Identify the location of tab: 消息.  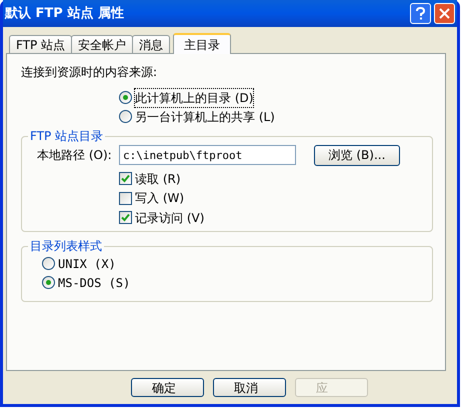
(151, 44).